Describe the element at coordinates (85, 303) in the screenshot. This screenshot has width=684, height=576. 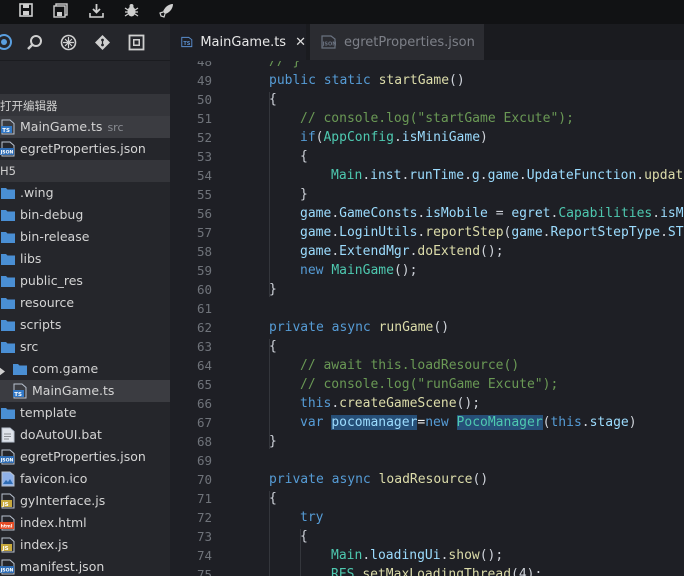
I see `tree-item: resource` at that location.